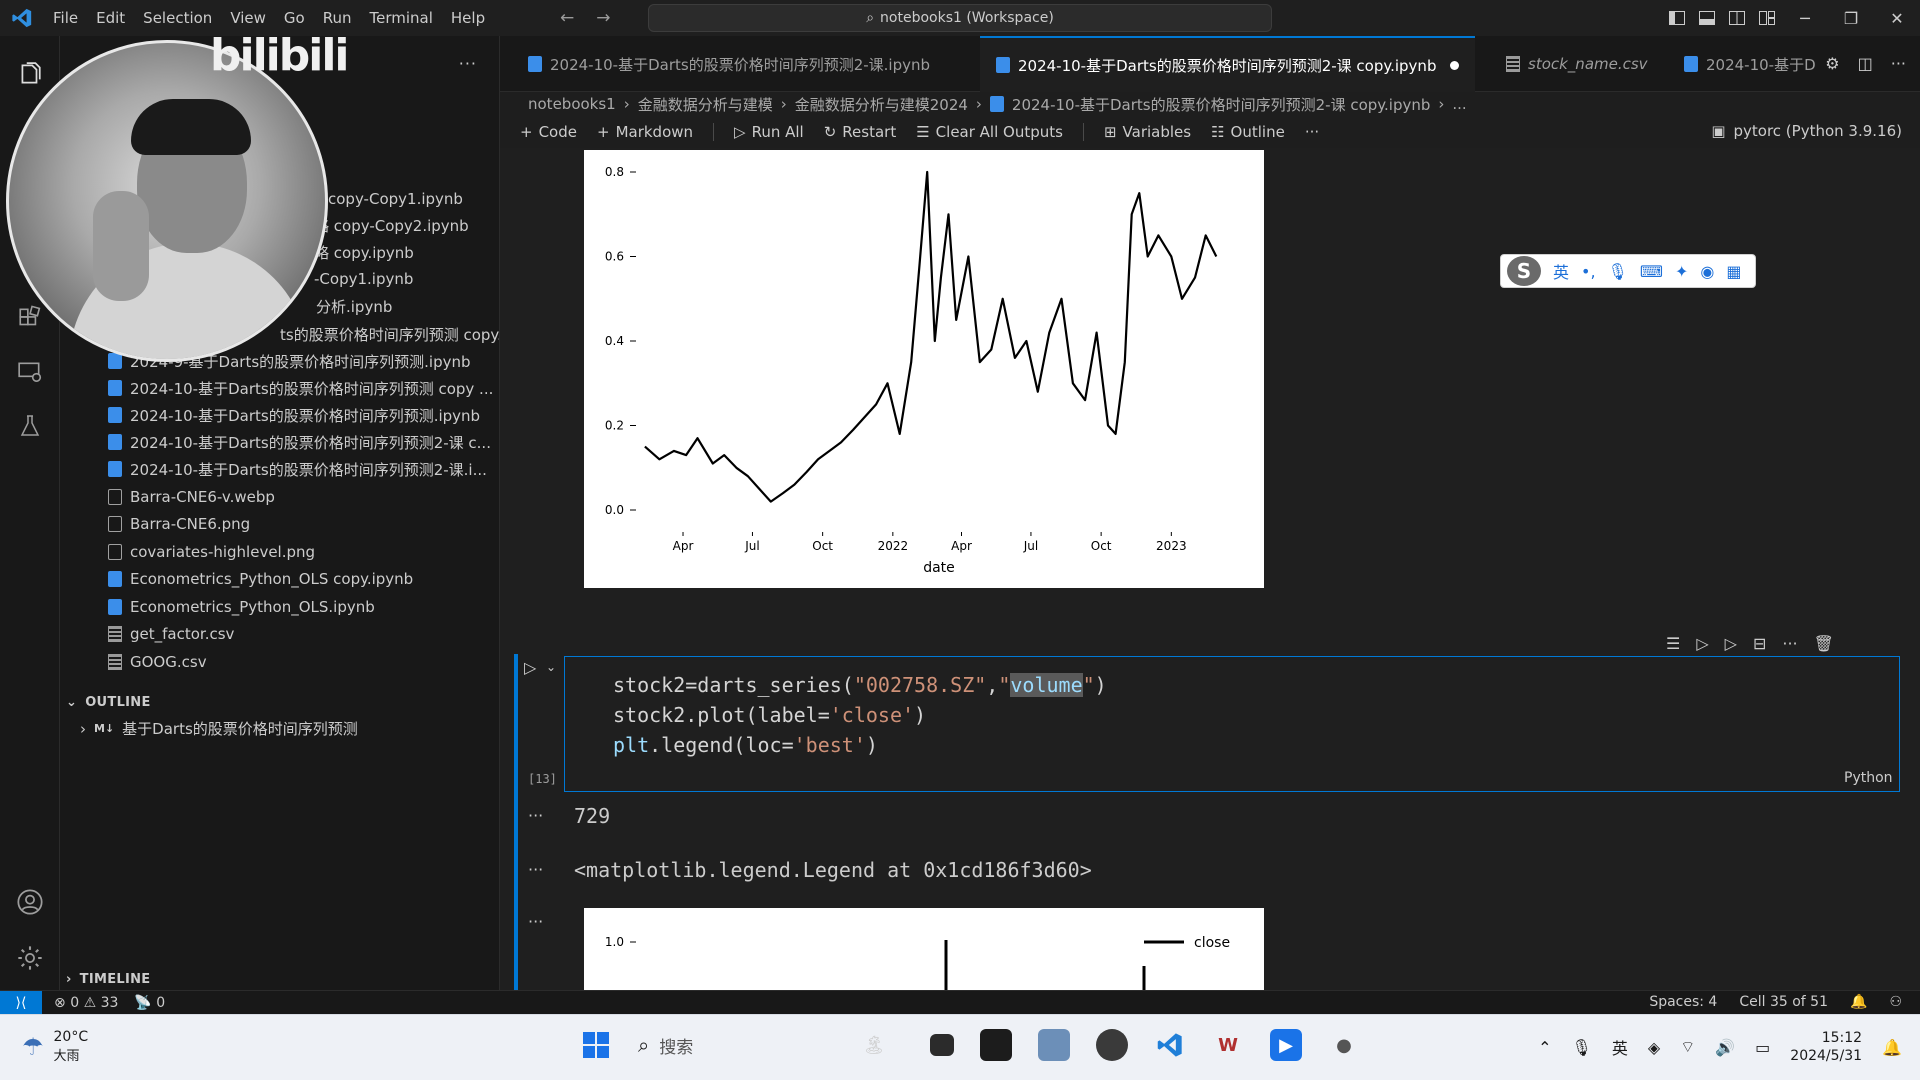 The image size is (1920, 1080). What do you see at coordinates (1673, 643) in the screenshot?
I see `run-by-line-icon: ☰` at bounding box center [1673, 643].